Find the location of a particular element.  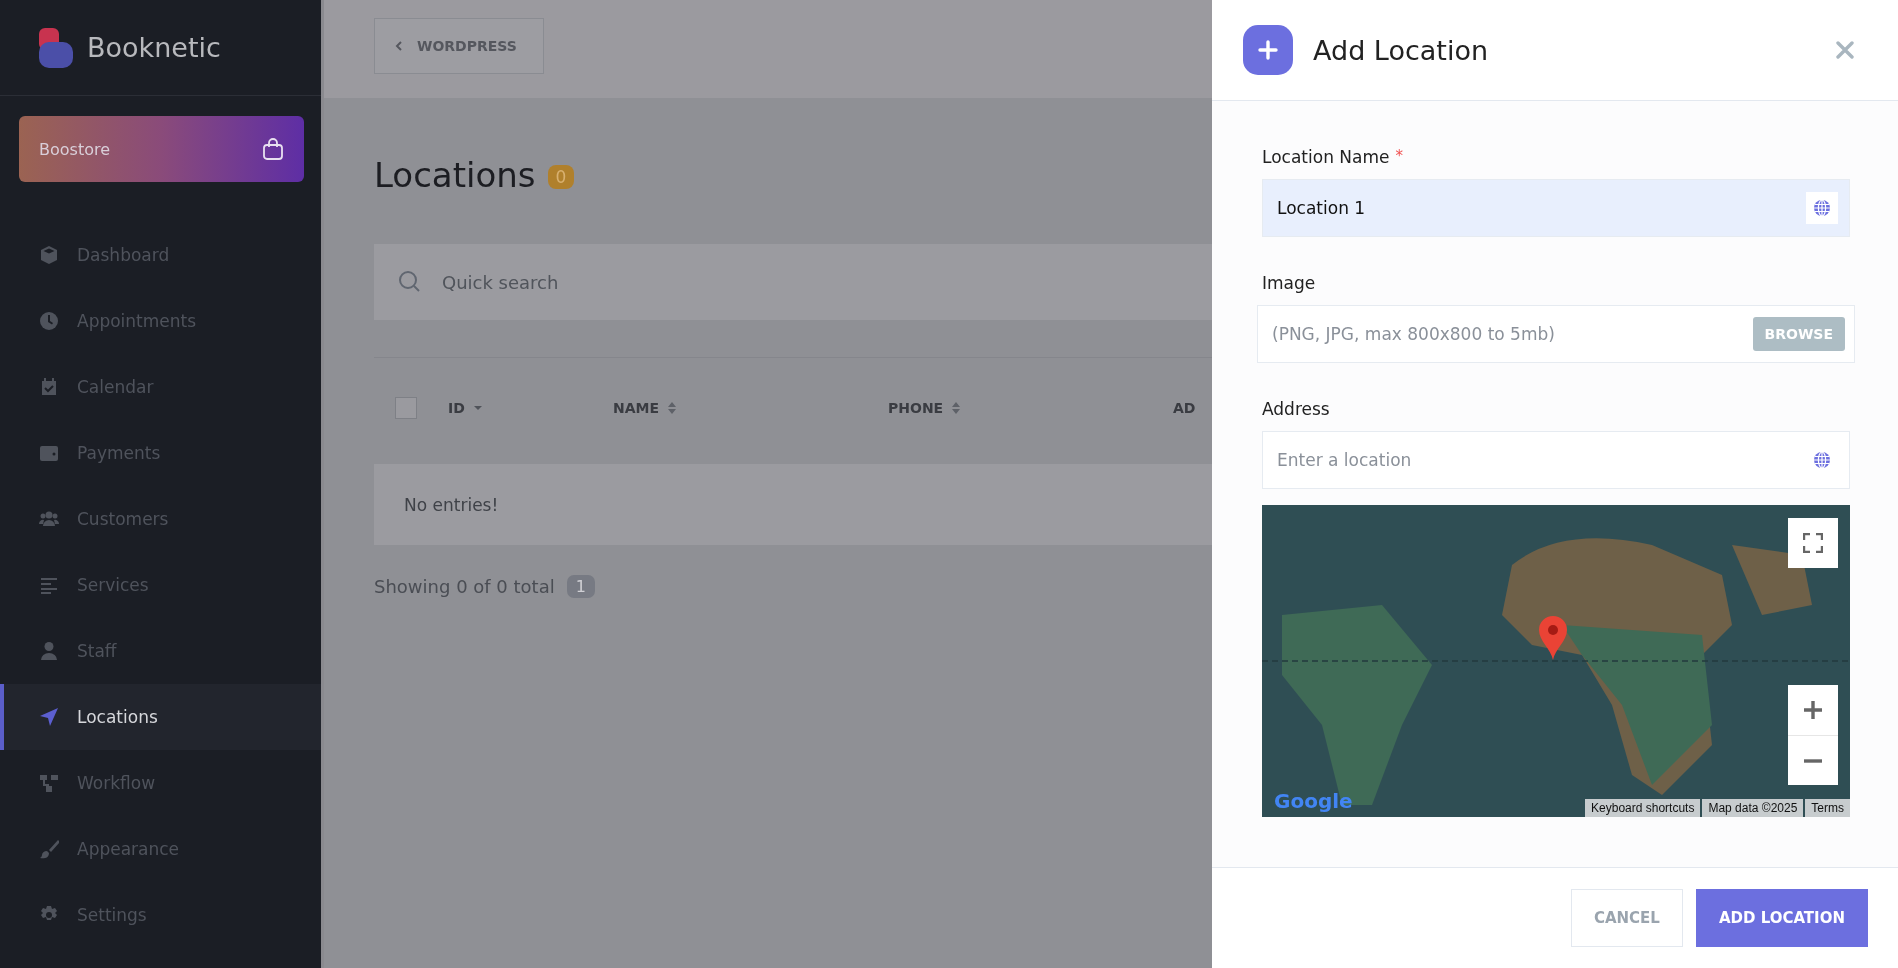

pagination-summary: Showing 0 of 0 total is located at coordinates (464, 586).